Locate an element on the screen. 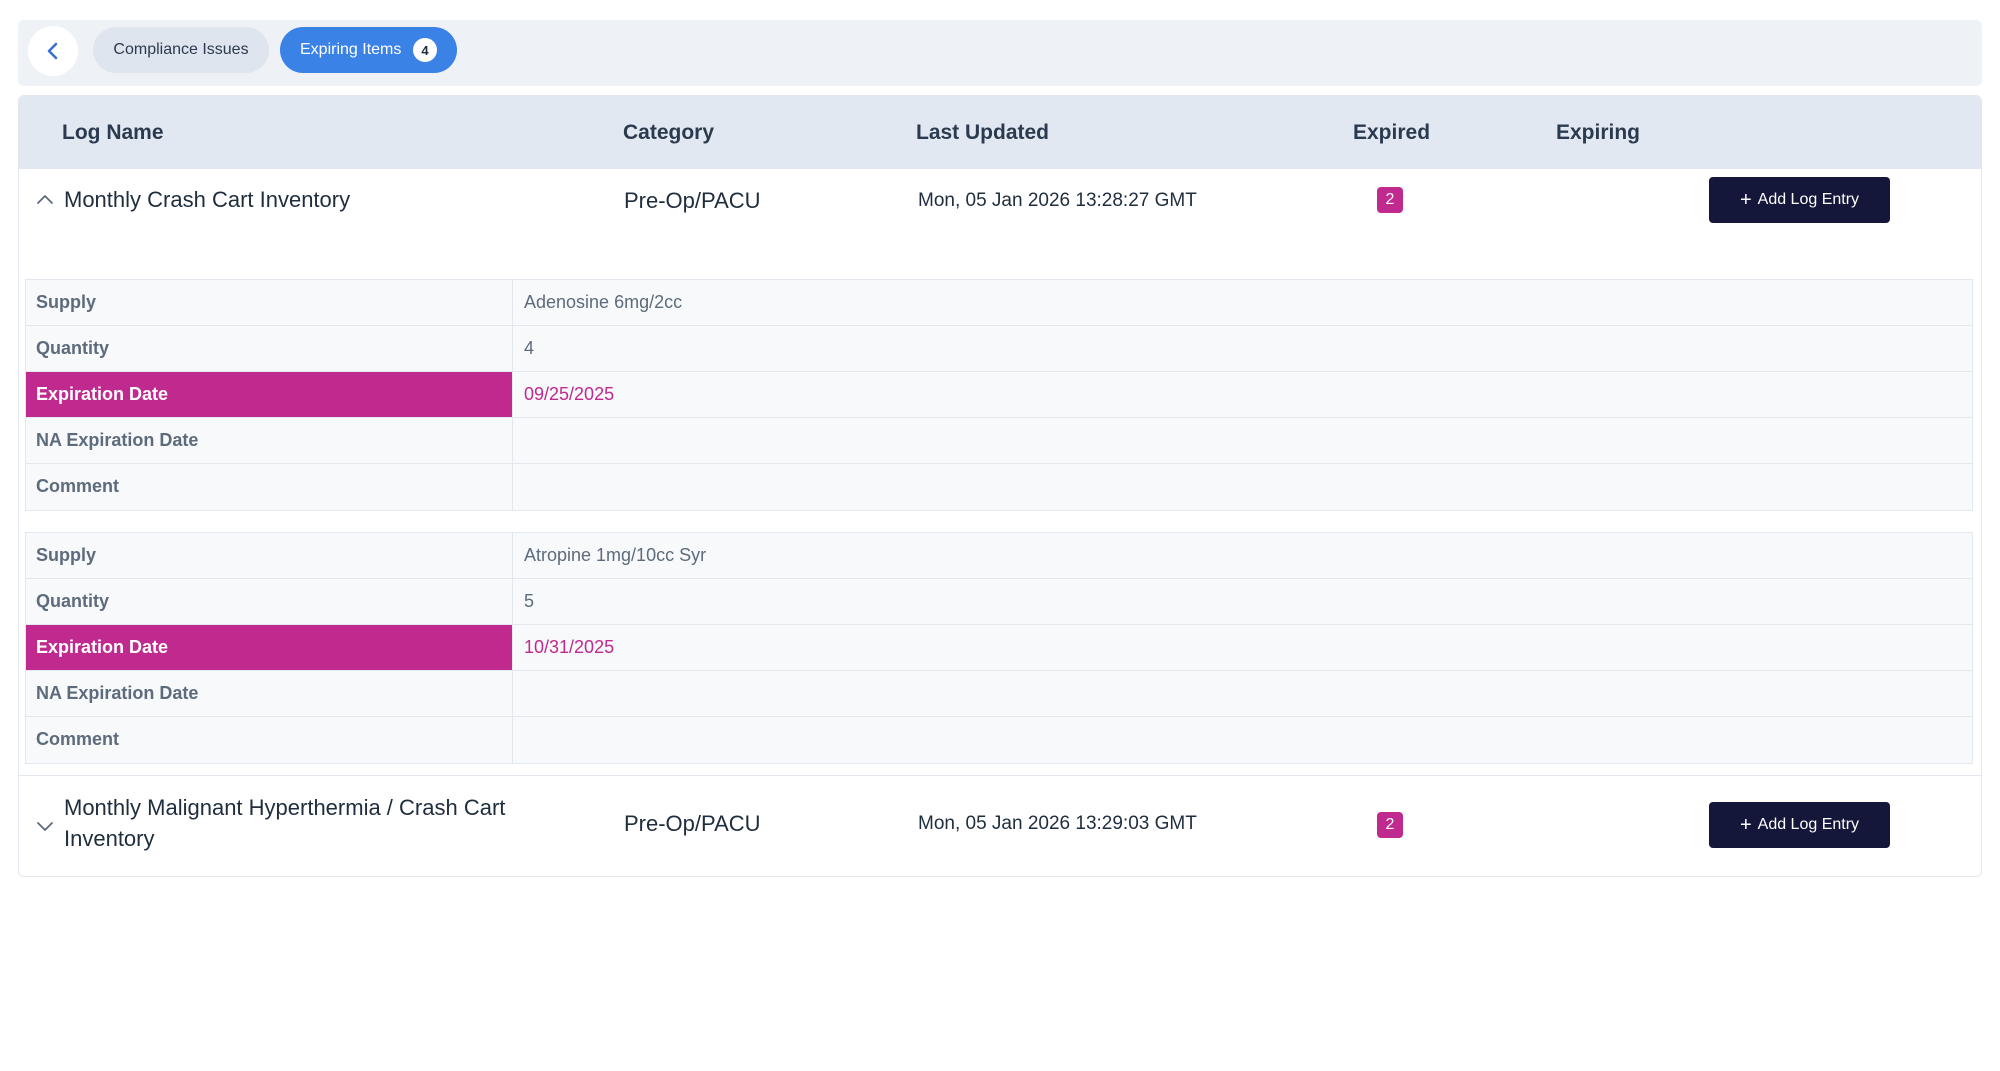 The width and height of the screenshot is (2000, 1071). expiration-date-value: 10/31/2025 is located at coordinates (569, 647).